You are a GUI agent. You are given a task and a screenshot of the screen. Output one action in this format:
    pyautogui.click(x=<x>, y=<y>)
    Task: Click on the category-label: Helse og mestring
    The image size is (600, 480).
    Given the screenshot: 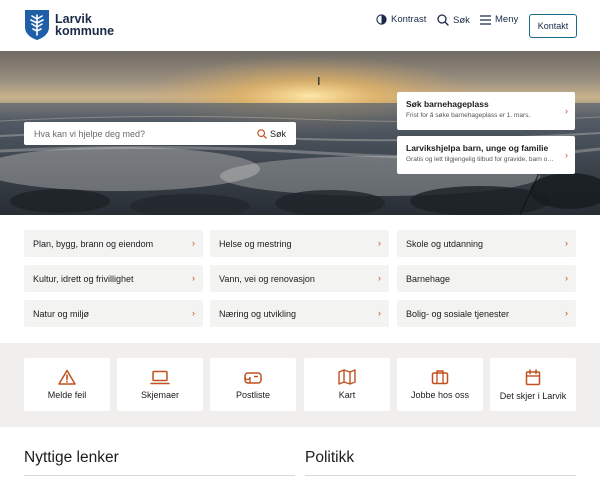 What is the action you would take?
    pyautogui.click(x=255, y=243)
    